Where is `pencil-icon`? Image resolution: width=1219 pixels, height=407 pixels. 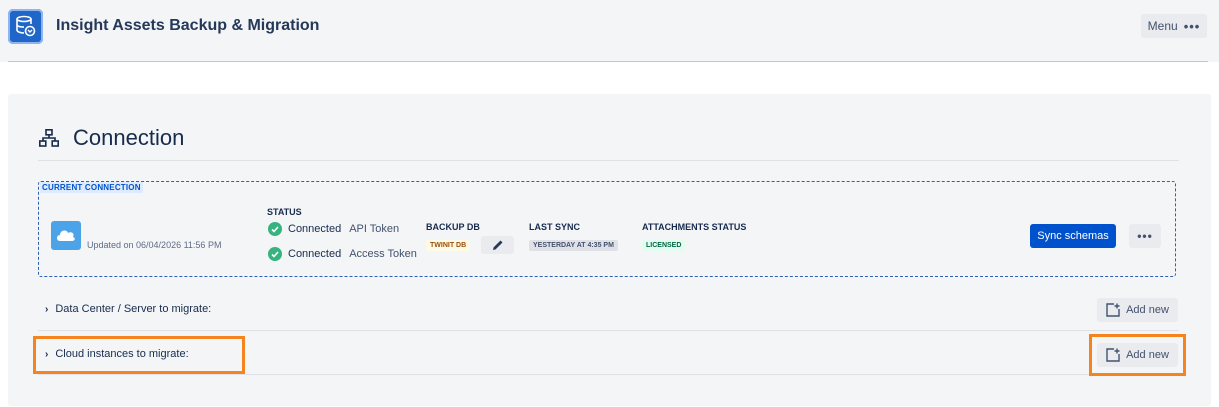
pencil-icon is located at coordinates (498, 245).